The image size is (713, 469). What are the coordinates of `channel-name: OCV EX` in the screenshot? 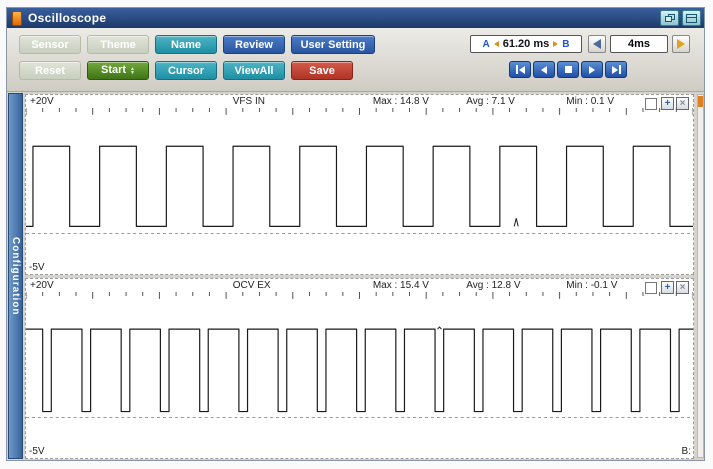 It's located at (251, 285).